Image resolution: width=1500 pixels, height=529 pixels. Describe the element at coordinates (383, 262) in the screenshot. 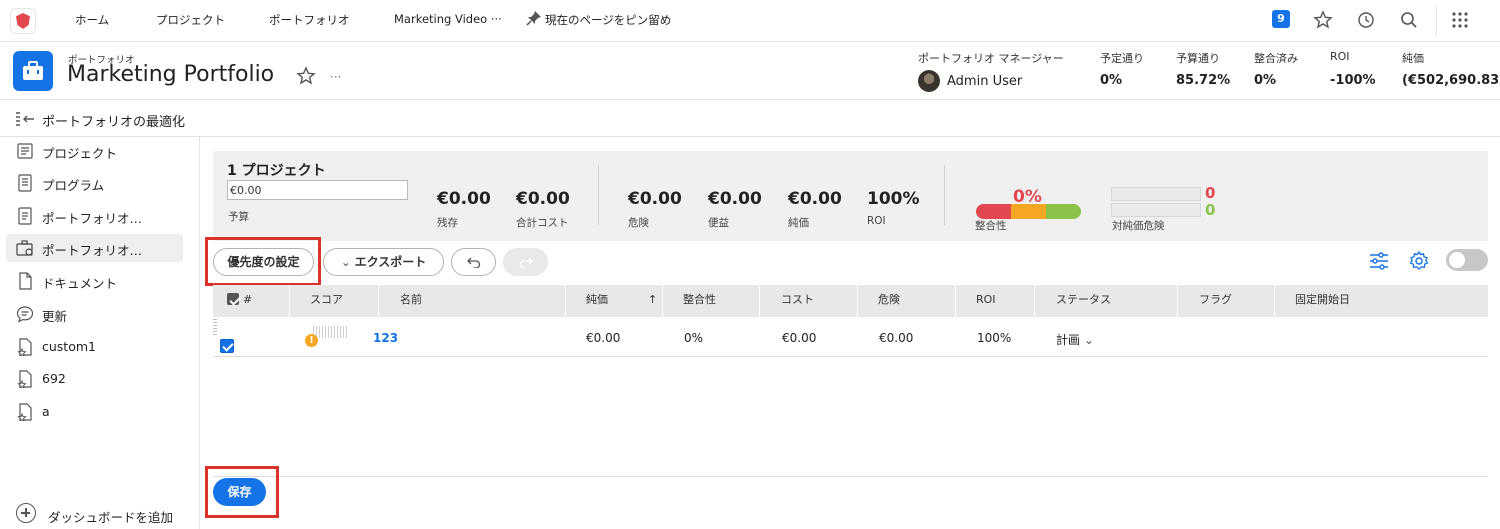

I see `export-button: ⌄ エクスポート` at that location.